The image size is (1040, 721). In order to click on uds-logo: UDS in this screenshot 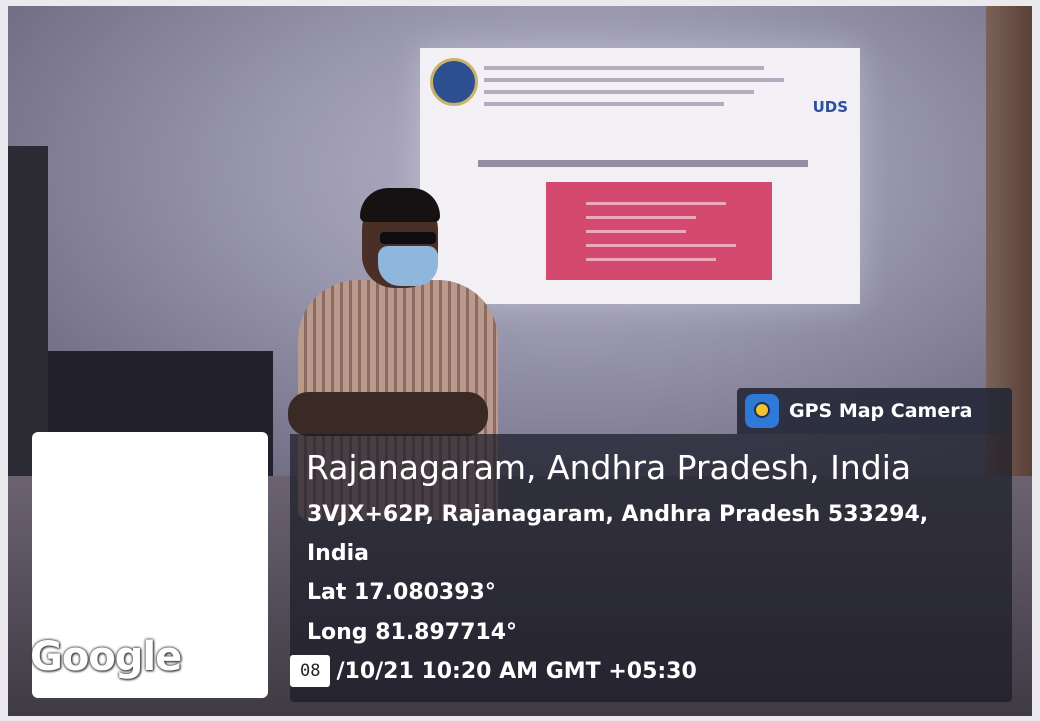, I will do `click(830, 107)`.